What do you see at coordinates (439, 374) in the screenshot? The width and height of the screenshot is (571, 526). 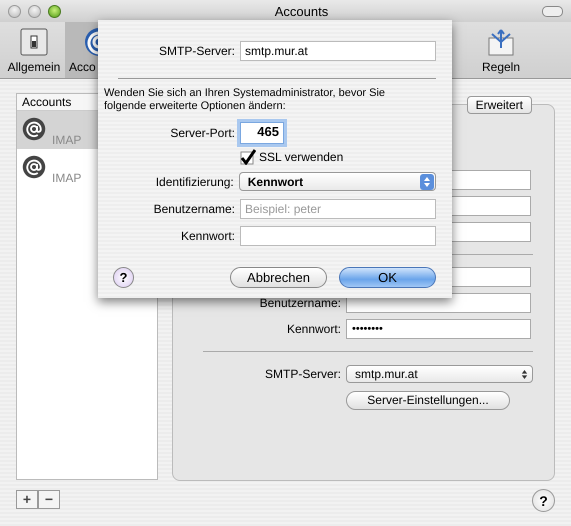 I see `popup-menu: smtp.mur.at` at bounding box center [439, 374].